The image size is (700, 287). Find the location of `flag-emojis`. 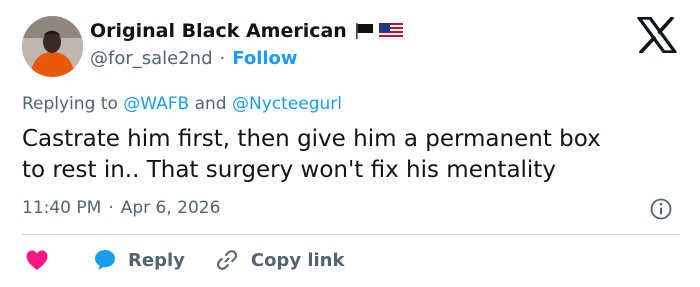

flag-emojis is located at coordinates (379, 31).